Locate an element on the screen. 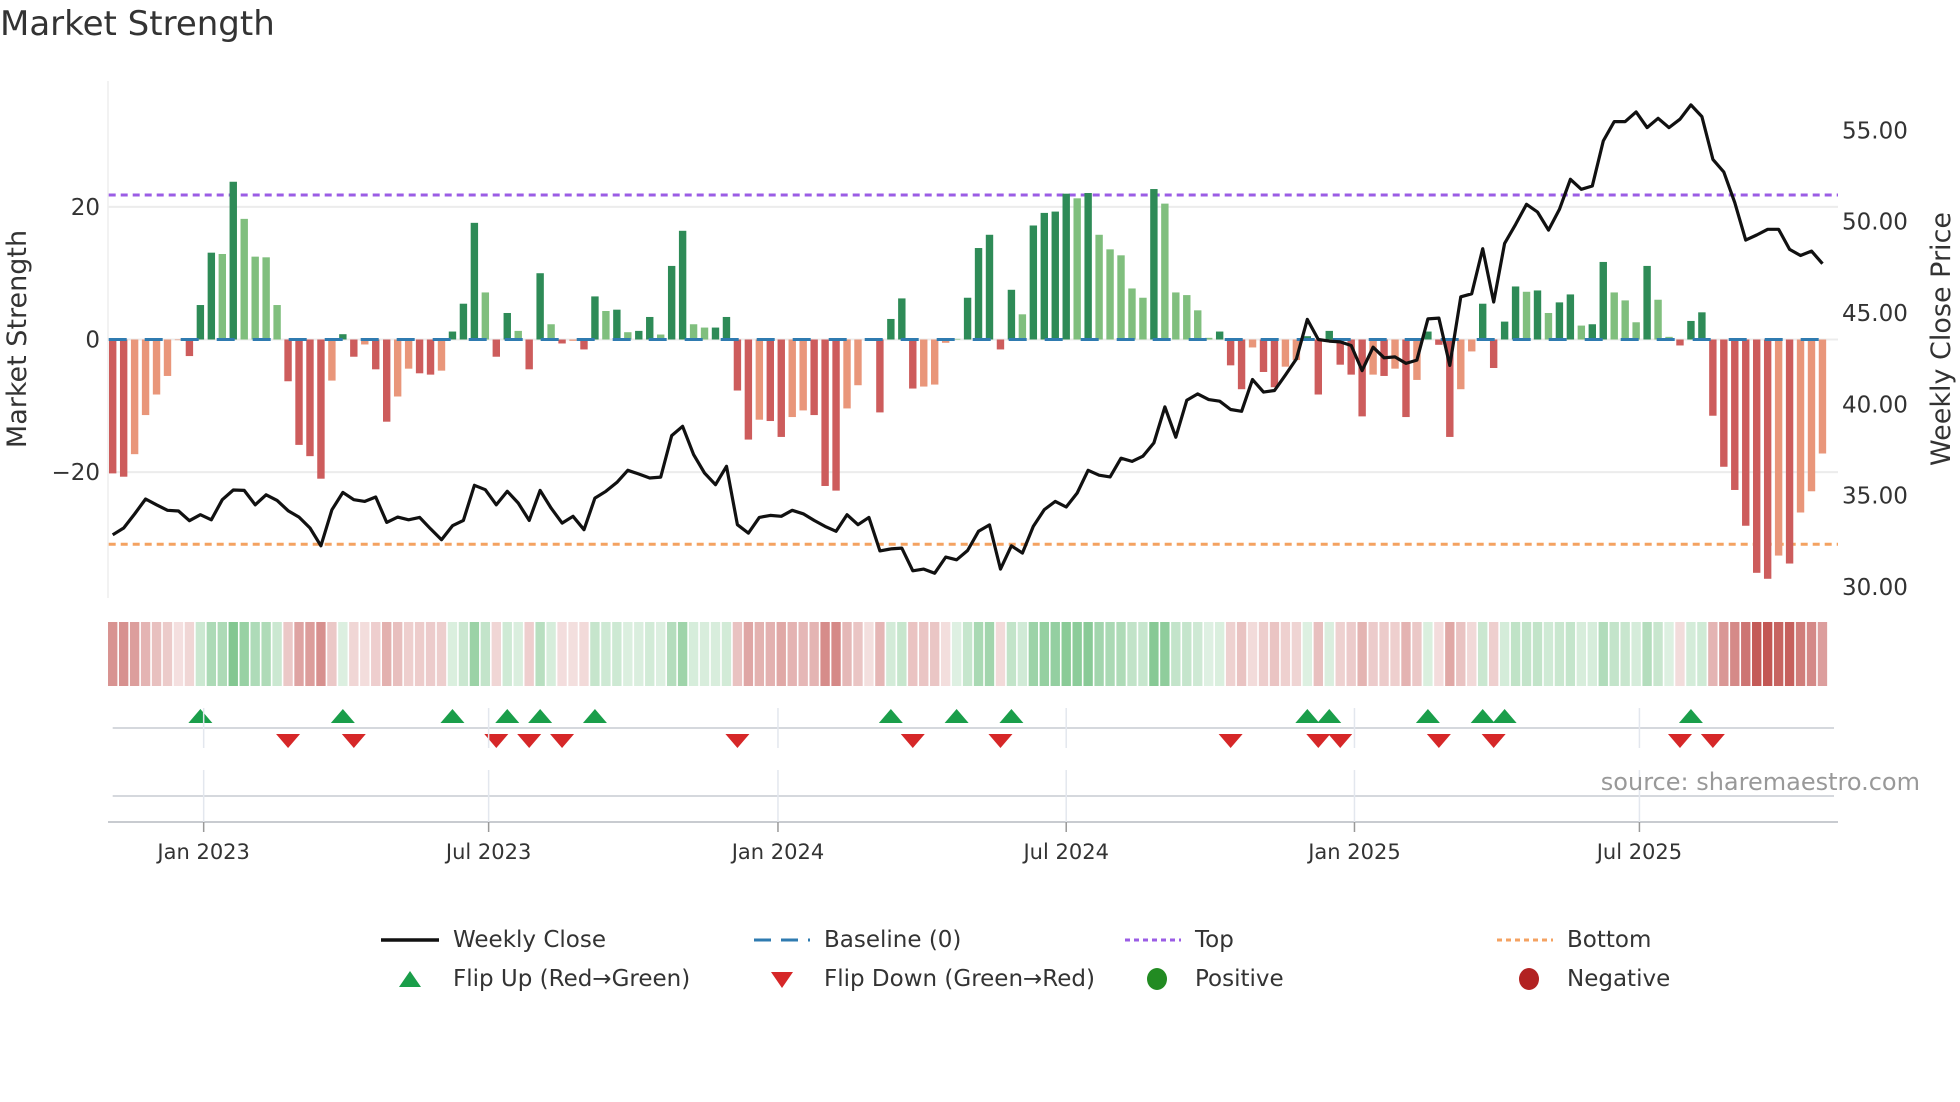 The height and width of the screenshot is (1102, 1960). y2-tick-label: 30.00 is located at coordinates (1875, 588).